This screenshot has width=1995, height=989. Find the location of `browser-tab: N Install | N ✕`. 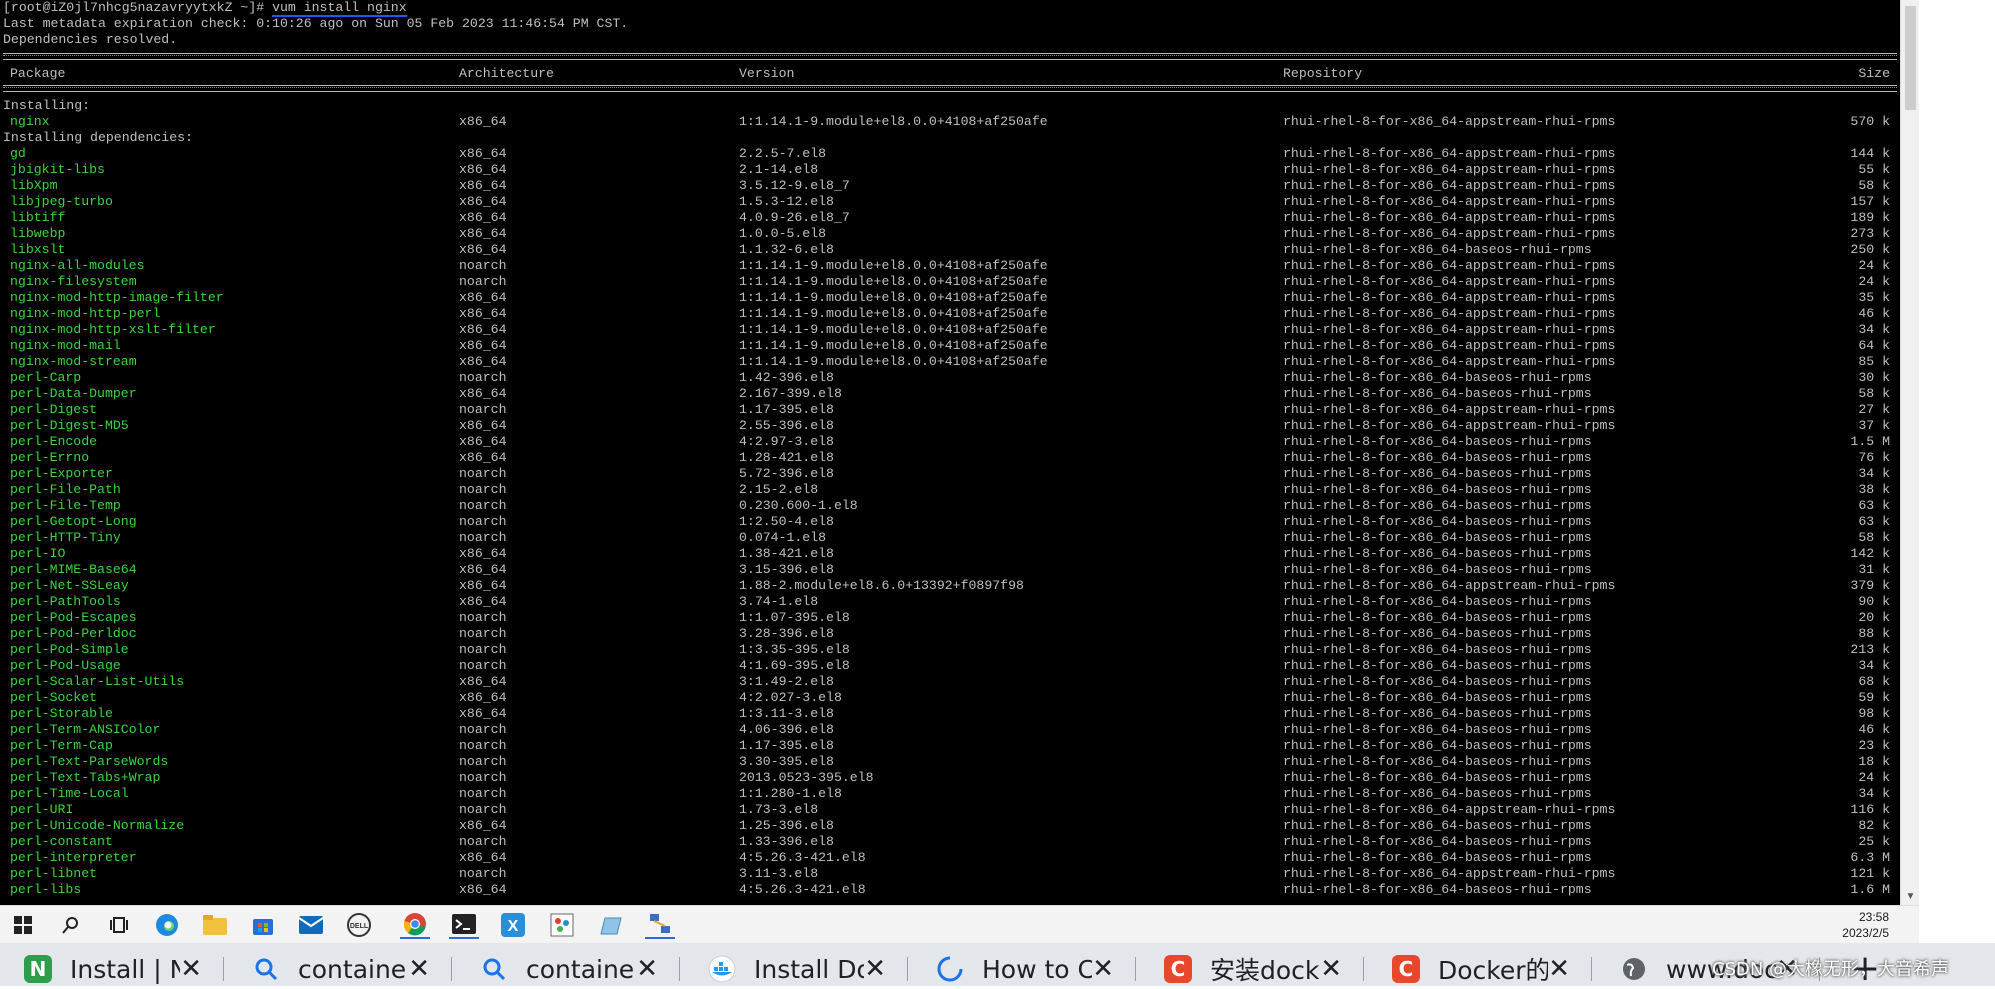

browser-tab: N Install | N ✕ is located at coordinates (117, 968).